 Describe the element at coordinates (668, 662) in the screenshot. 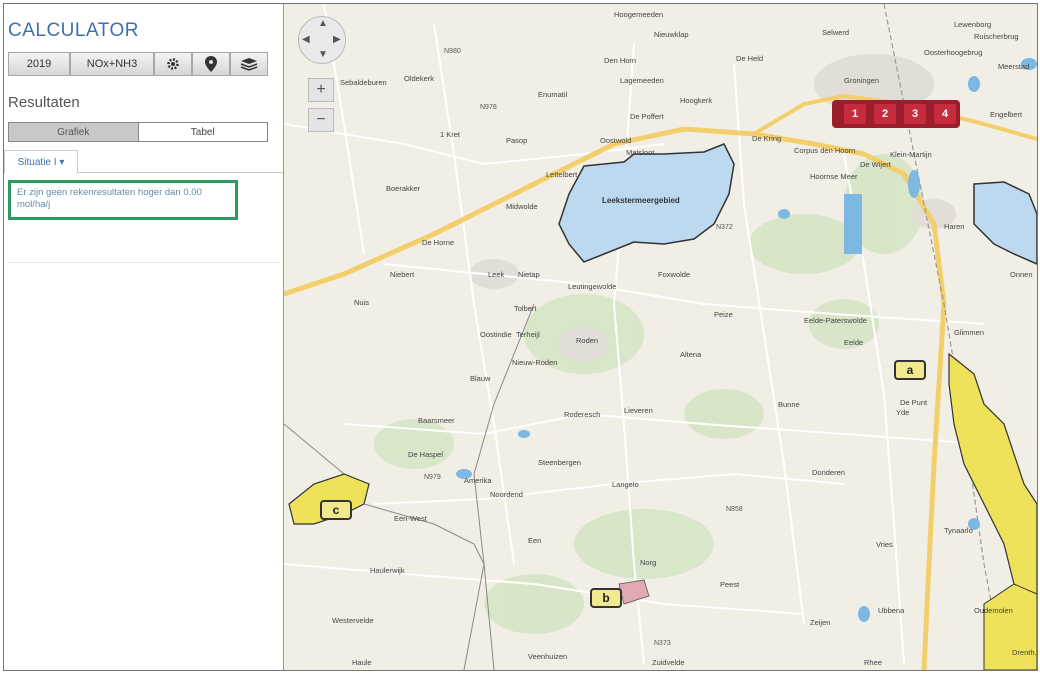

I see `place-label: Zuidvelde` at that location.